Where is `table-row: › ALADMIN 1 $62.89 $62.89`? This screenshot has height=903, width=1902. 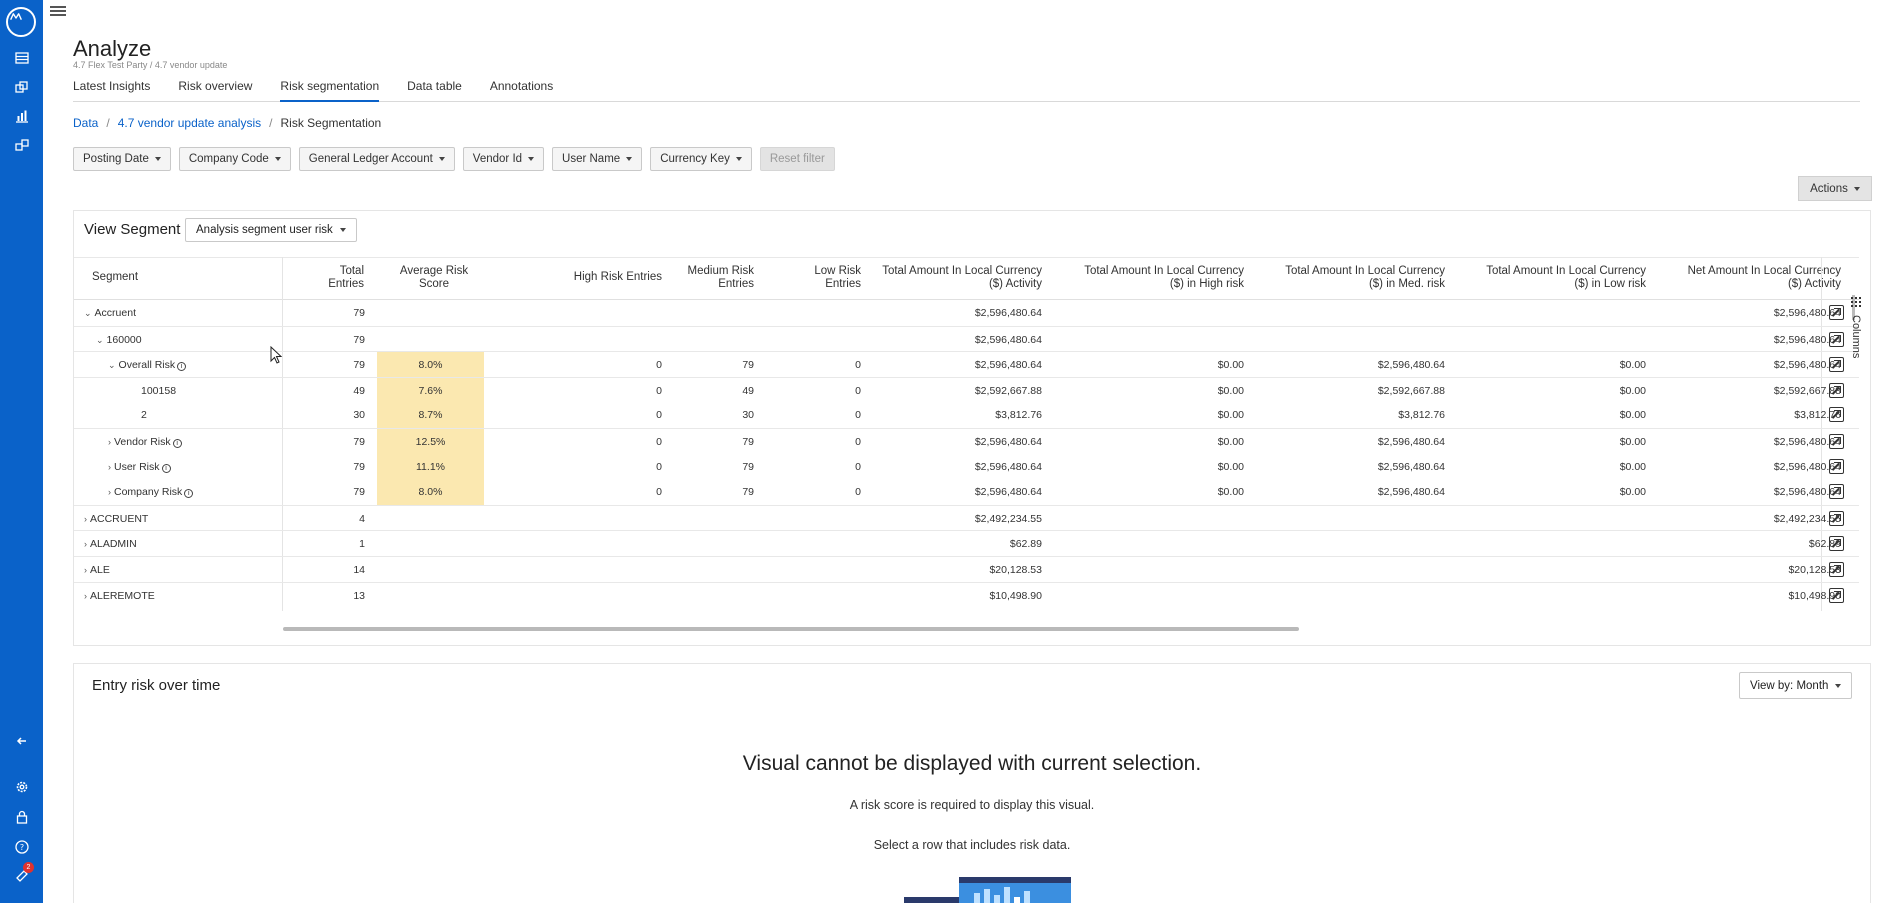
table-row: › ALADMIN 1 $62.89 $62.89 is located at coordinates (966, 543).